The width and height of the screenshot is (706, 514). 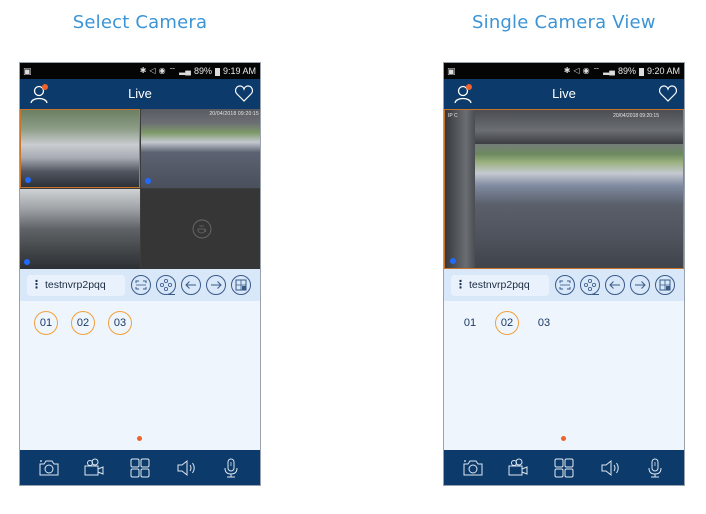 I want to click on camera-tile-02: 20/04/2018 09:20:15, so click(x=200, y=148).